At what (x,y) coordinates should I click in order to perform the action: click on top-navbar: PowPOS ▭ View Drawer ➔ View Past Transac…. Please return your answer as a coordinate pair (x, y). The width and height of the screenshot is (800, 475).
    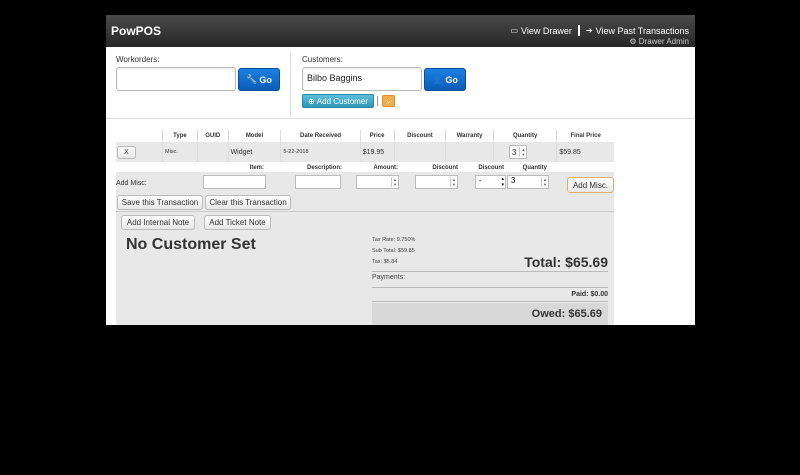
    Looking at the image, I should click on (400, 31).